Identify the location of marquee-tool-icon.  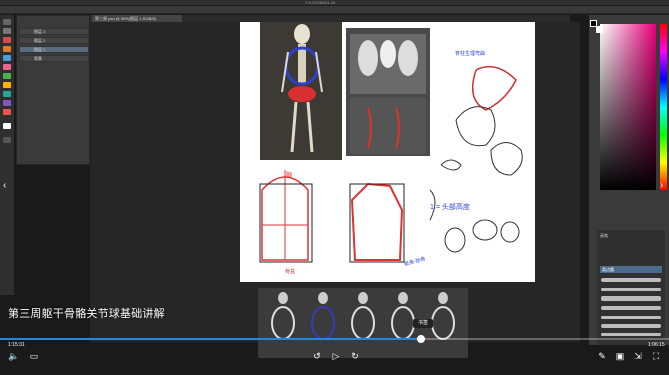
(7, 31).